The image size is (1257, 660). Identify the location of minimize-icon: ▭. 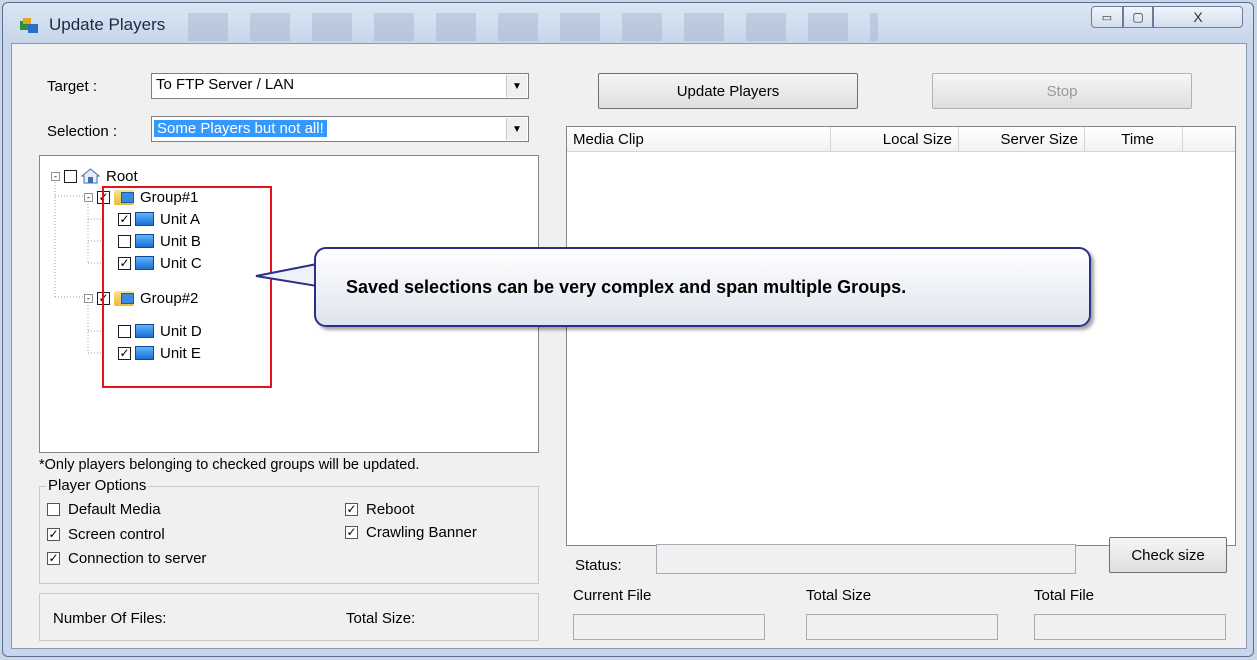
(1107, 17).